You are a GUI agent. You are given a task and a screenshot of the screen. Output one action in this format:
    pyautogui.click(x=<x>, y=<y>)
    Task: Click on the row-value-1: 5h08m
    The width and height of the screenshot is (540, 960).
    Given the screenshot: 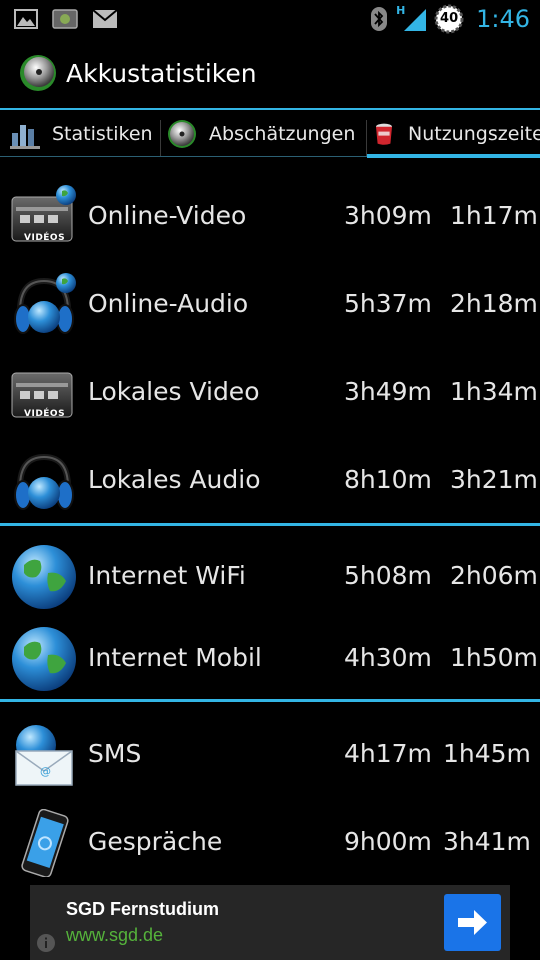 What is the action you would take?
    pyautogui.click(x=388, y=575)
    